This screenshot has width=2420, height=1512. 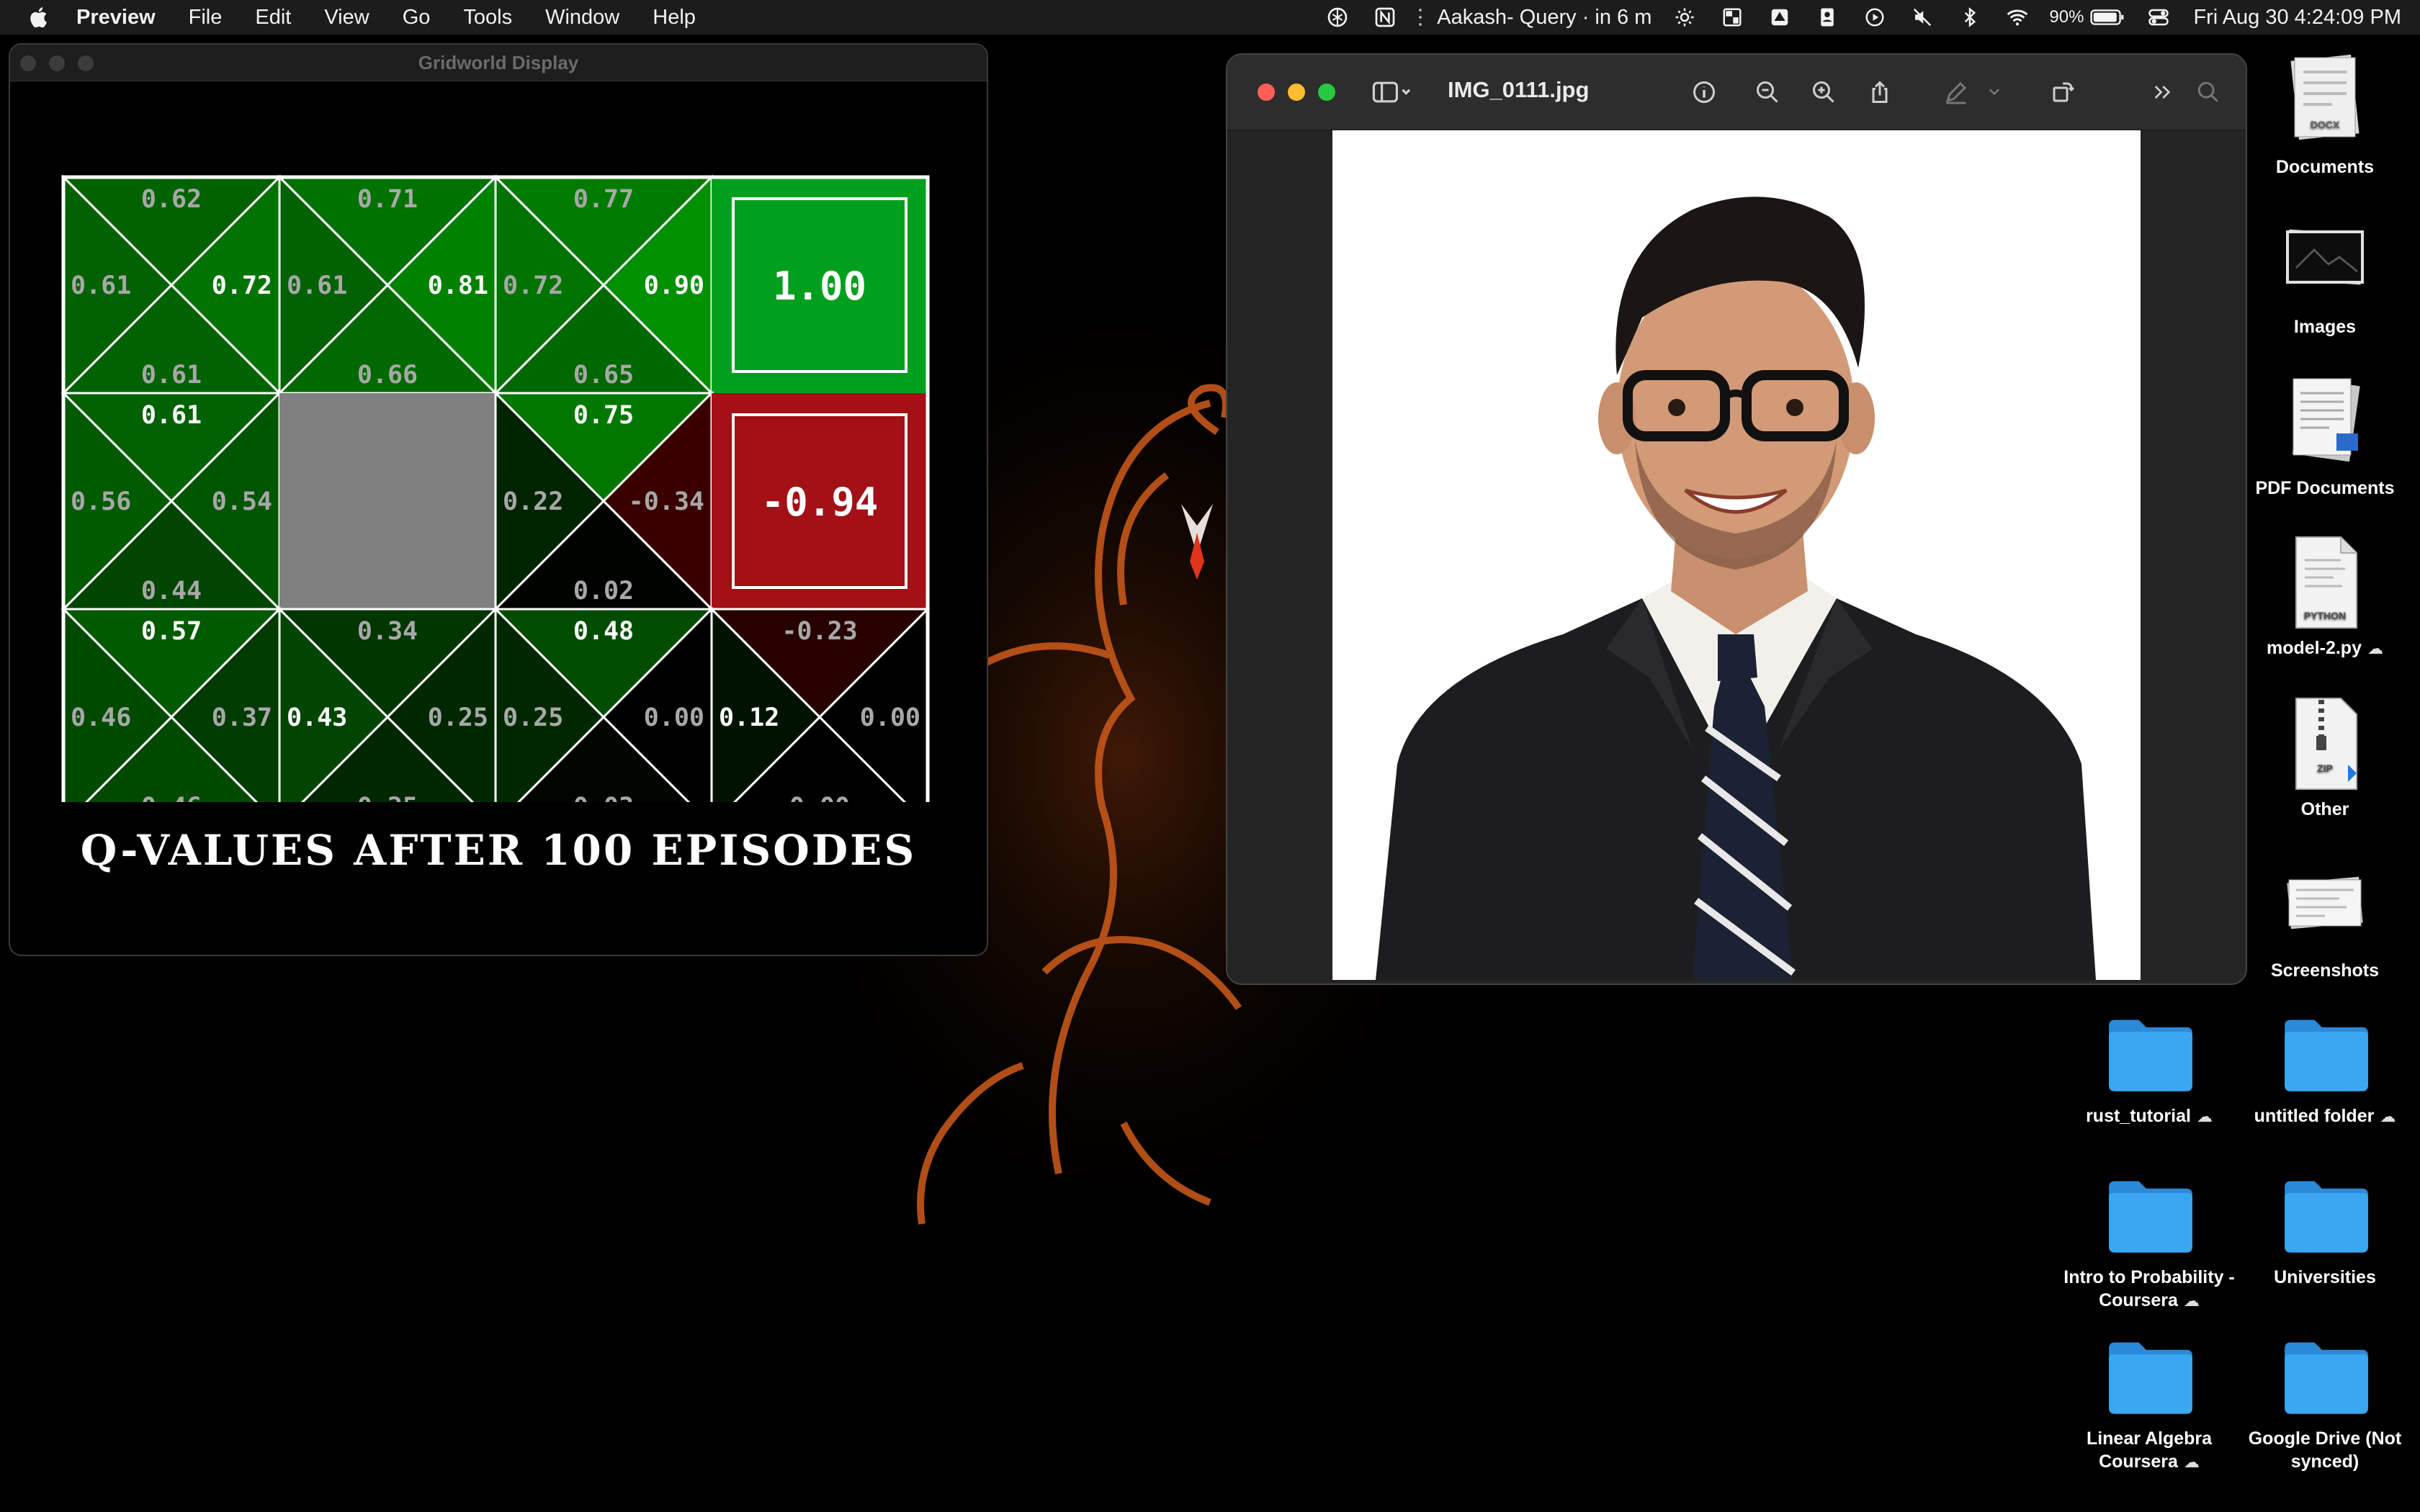 What do you see at coordinates (1970, 17) in the screenshot?
I see `bluetooth-icon` at bounding box center [1970, 17].